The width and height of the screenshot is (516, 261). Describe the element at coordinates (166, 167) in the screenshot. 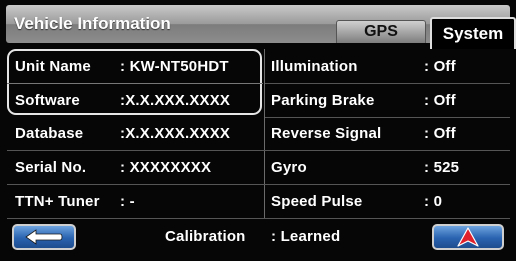

I see `serial-no-value: : XXXXXXXX` at that location.